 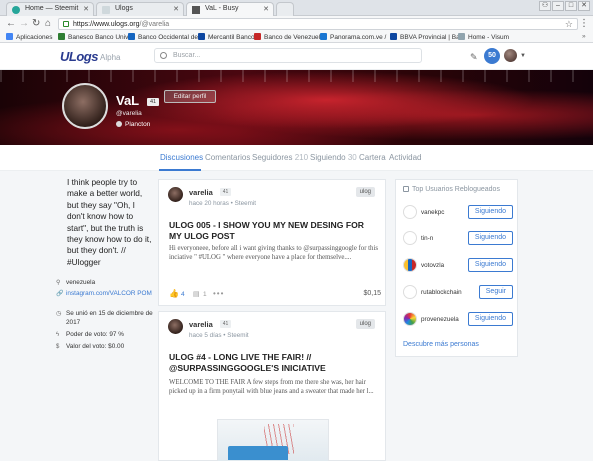 I want to click on back-arrow-icon: ←, so click(x=11, y=24).